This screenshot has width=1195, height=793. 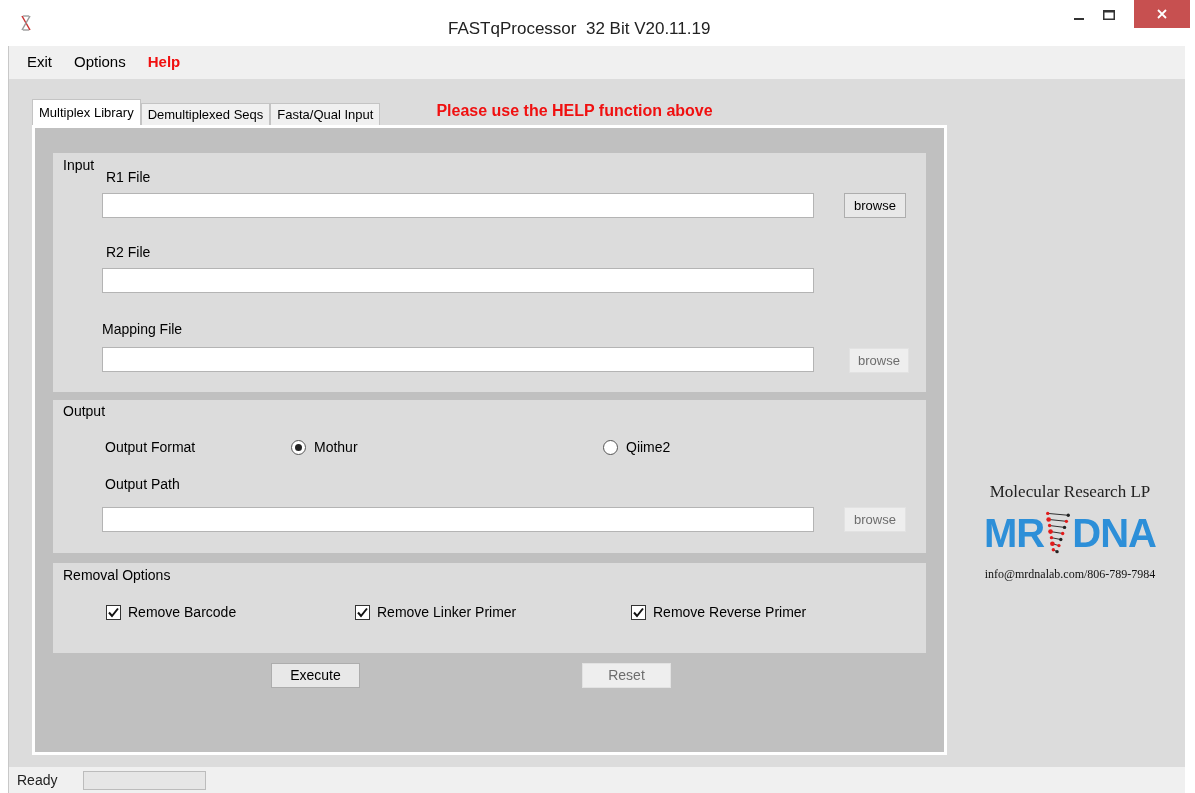 What do you see at coordinates (574, 111) in the screenshot?
I see `help-notice: Please use the HELP function above` at bounding box center [574, 111].